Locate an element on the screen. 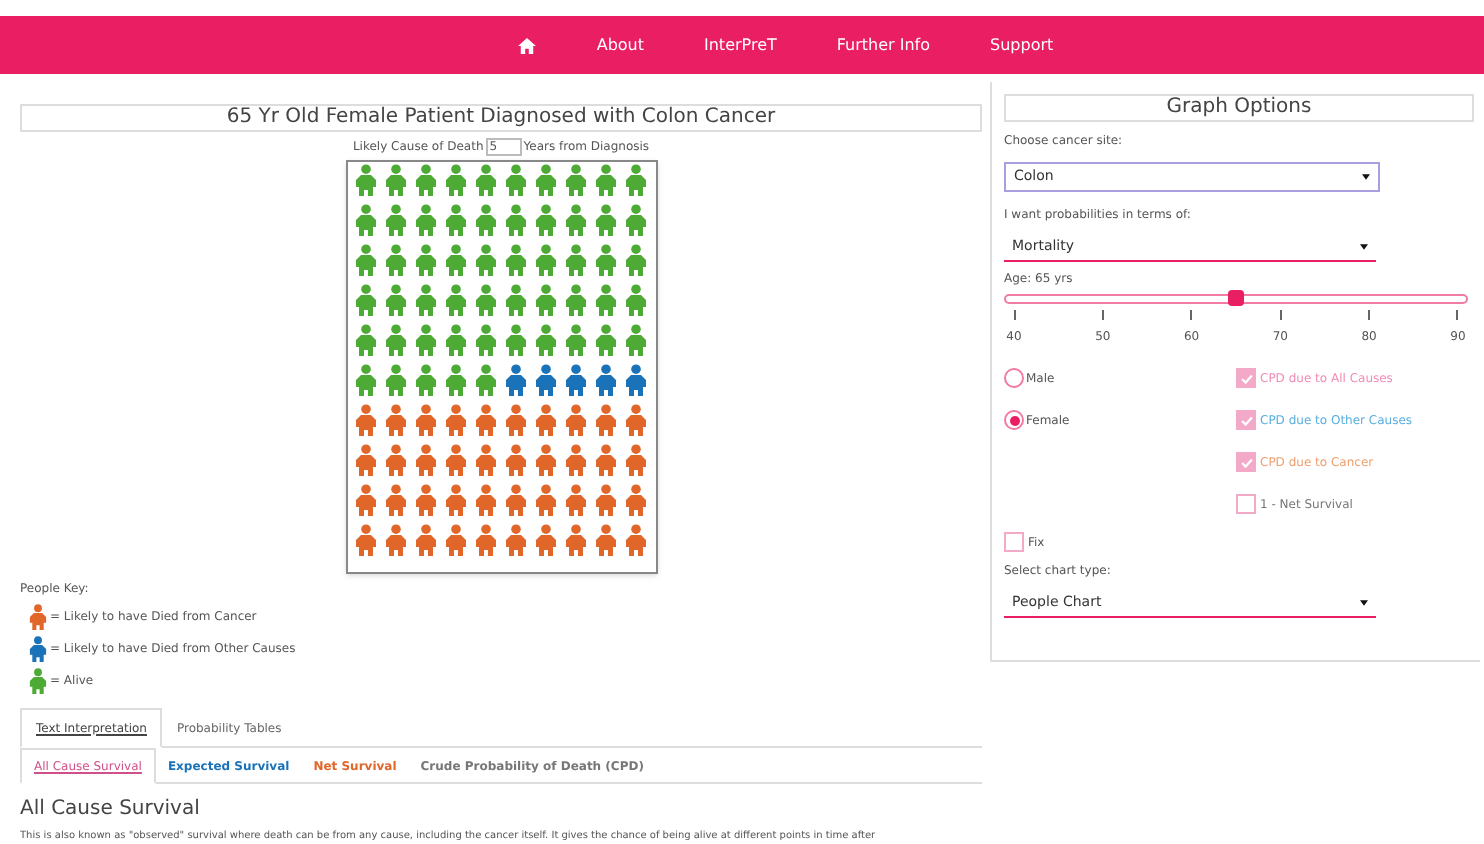 The width and height of the screenshot is (1484, 844). options-title: Graph Options is located at coordinates (1239, 108).